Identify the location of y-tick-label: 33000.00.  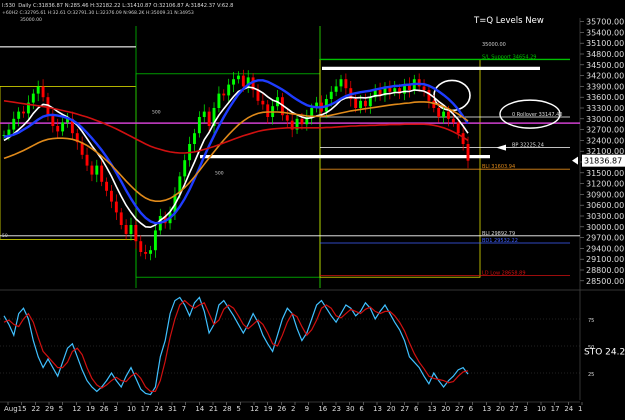
(605, 119).